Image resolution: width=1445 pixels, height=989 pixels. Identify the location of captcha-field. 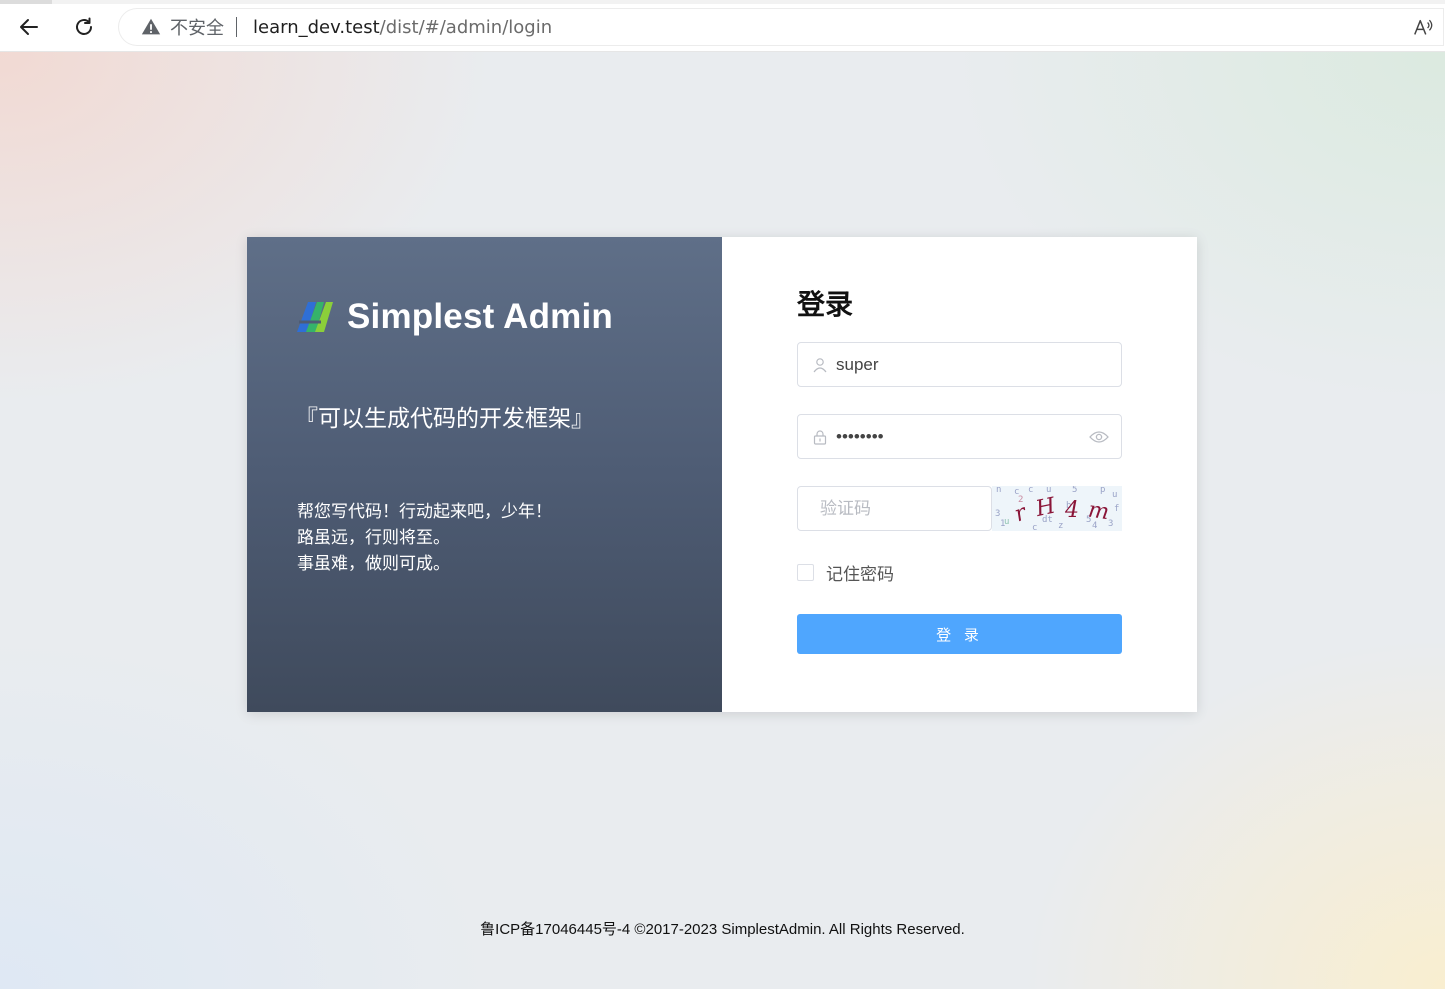
(919, 508).